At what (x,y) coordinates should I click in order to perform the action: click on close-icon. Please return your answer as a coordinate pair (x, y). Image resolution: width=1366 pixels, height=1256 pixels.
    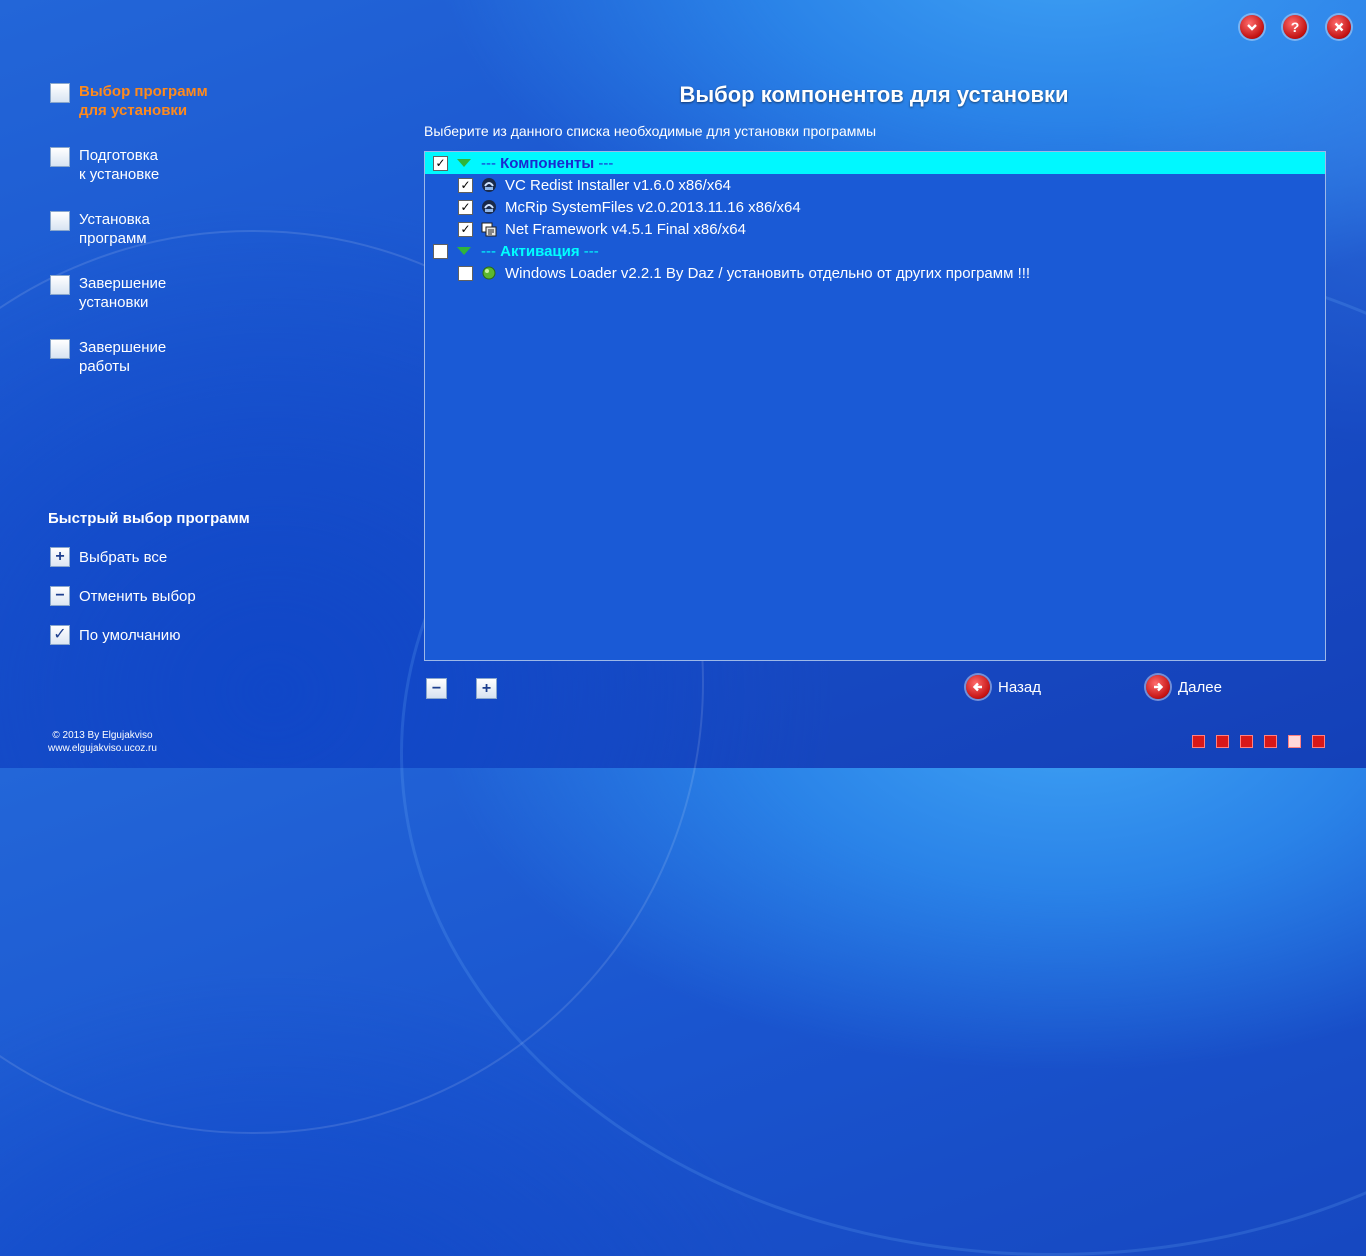
    Looking at the image, I should click on (1339, 27).